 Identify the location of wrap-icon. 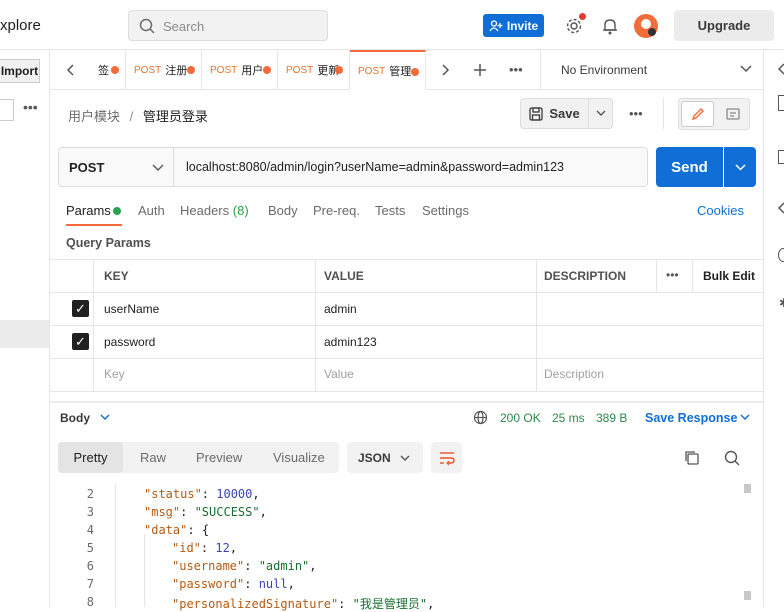
(447, 458).